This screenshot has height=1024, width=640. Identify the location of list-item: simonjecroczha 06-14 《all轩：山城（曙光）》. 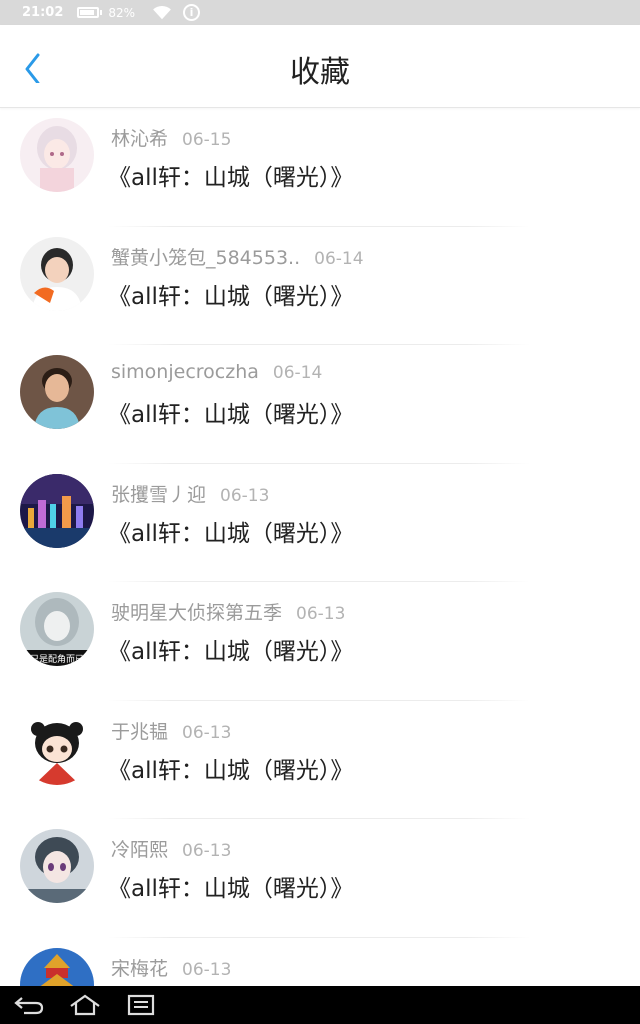
(320, 404).